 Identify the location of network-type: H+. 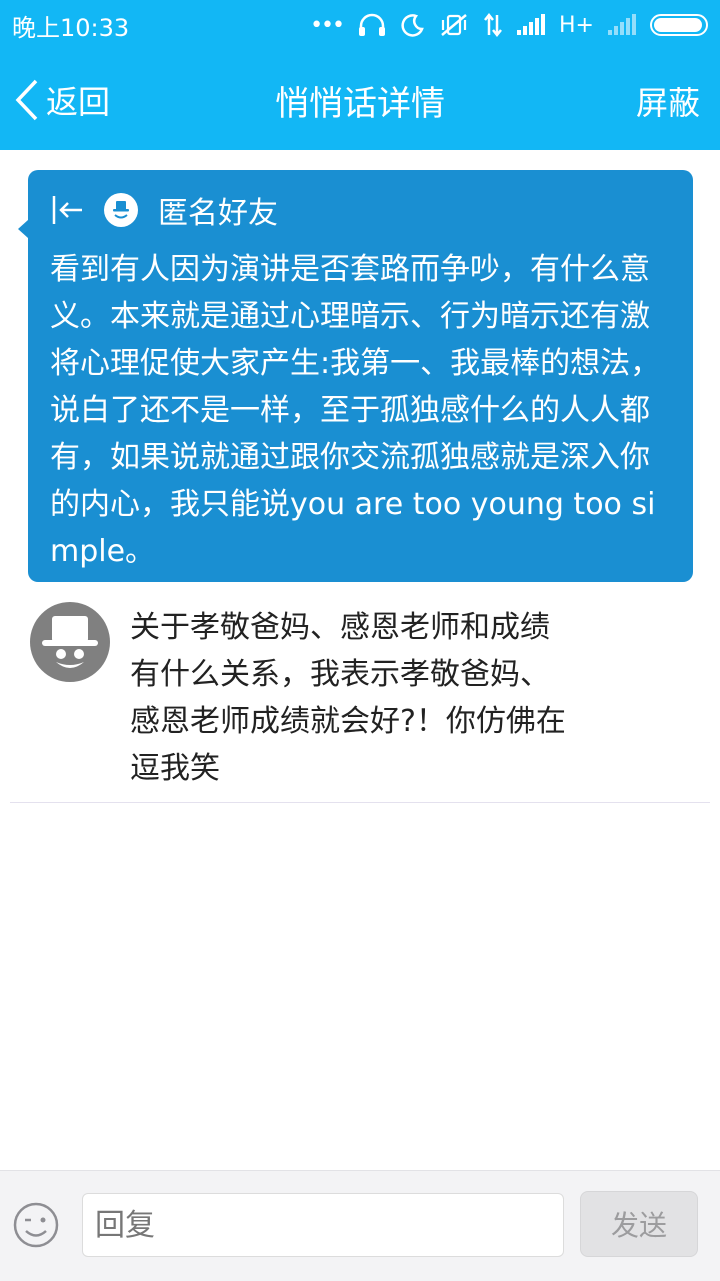
(576, 25).